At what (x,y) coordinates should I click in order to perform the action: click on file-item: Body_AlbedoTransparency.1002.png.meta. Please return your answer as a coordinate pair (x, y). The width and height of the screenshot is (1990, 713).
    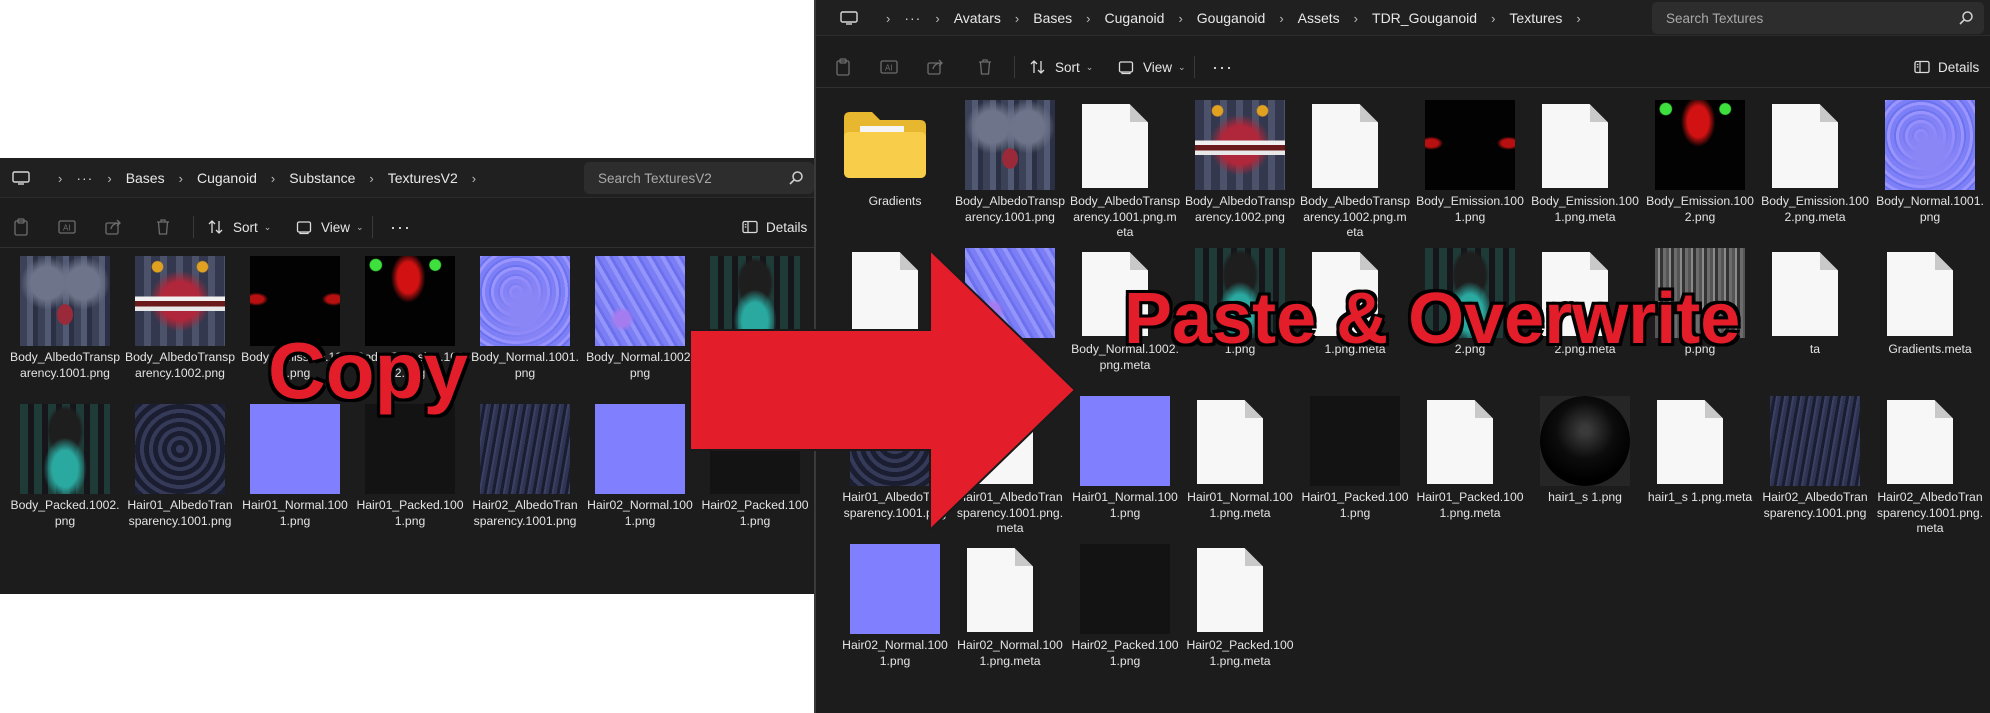
    Looking at the image, I should click on (1355, 172).